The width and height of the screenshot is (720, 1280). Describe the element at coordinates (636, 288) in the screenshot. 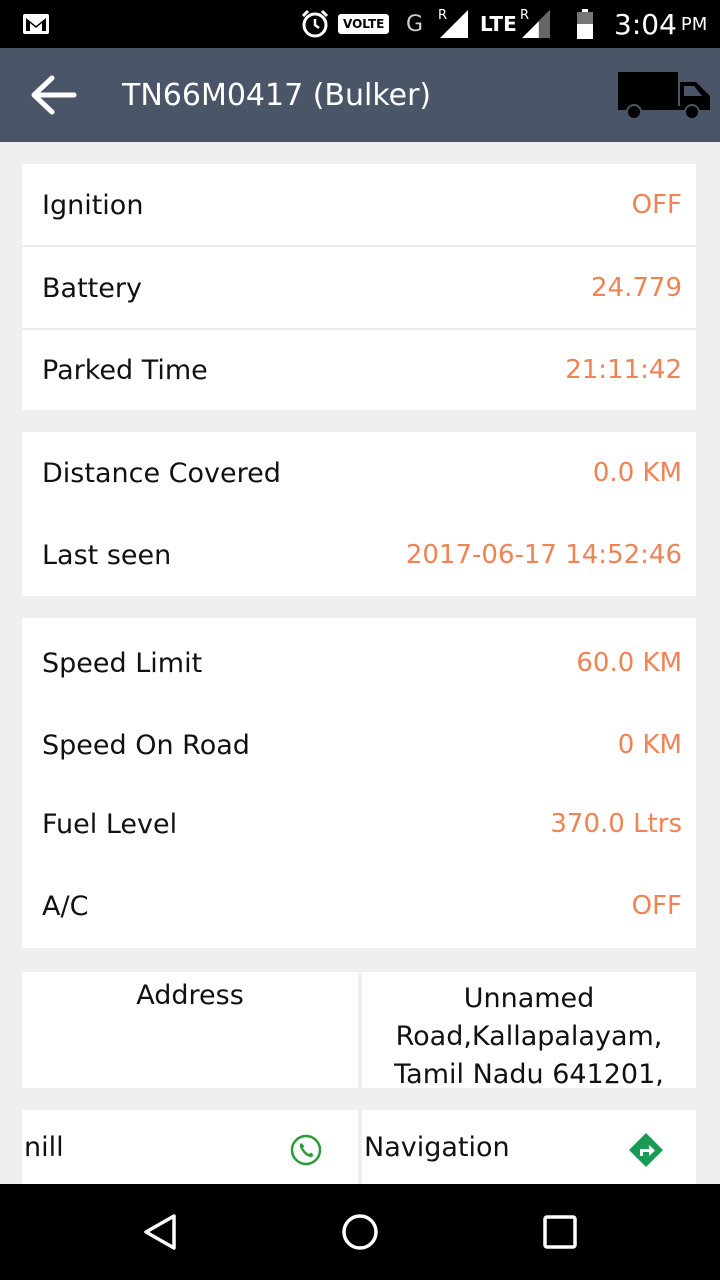

I see `battery-value: 24.779` at that location.